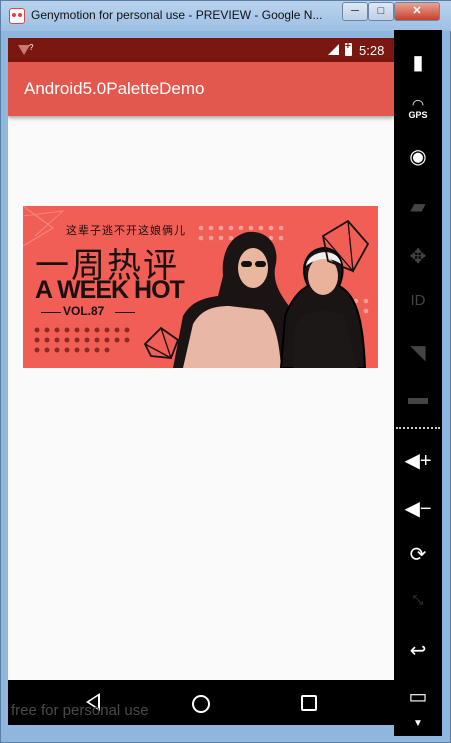  I want to click on nav-home-icon, so click(201, 704).